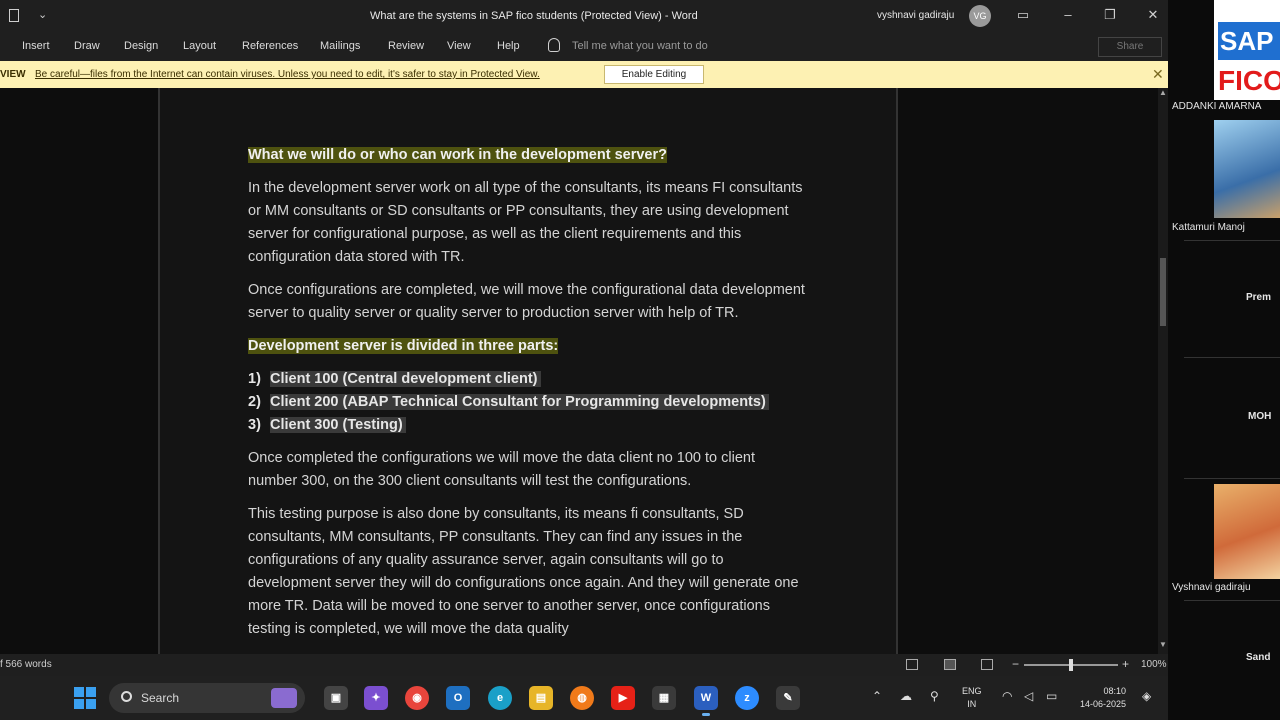 This screenshot has width=1280, height=720. I want to click on region-code: IN, so click(972, 704).